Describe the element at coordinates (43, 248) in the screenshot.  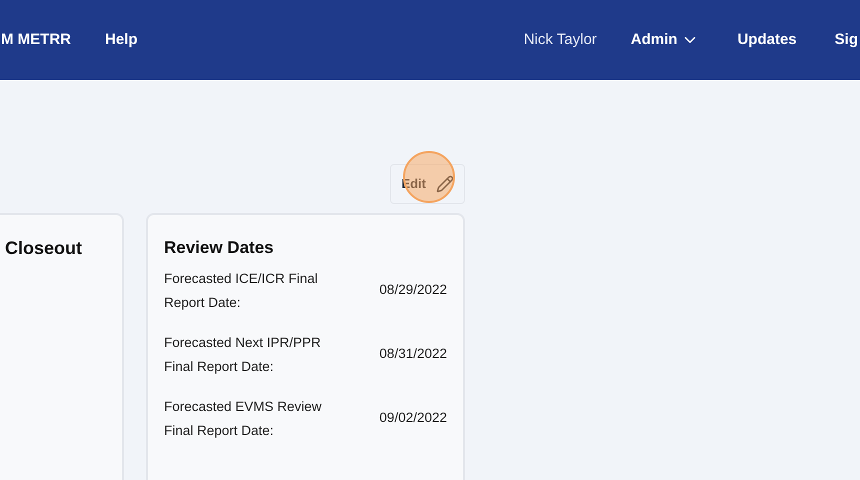
I see `card-title: Closeout` at that location.